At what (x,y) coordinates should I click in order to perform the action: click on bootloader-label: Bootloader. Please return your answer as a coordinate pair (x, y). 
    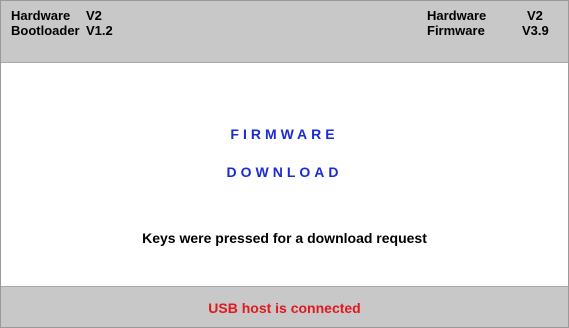
    Looking at the image, I should click on (45, 30).